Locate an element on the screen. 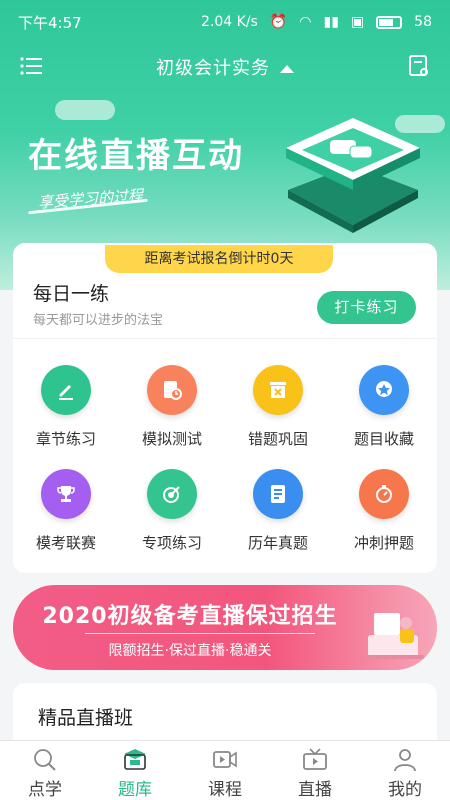  grid-label: 模拟测试 is located at coordinates (171, 439).